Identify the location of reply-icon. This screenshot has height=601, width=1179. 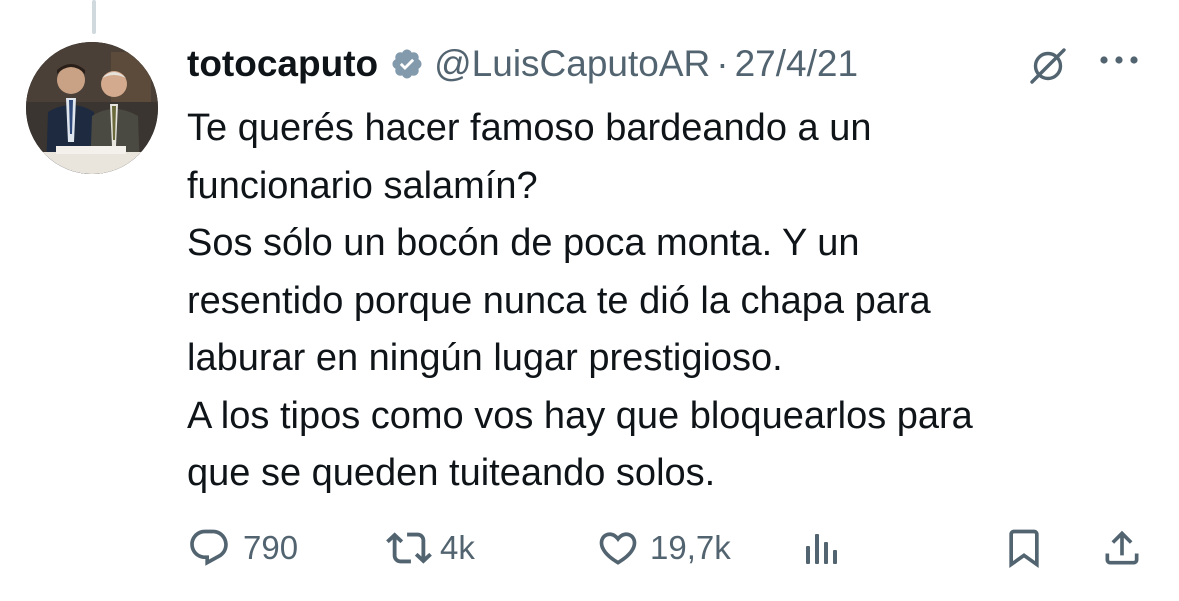
(209, 548).